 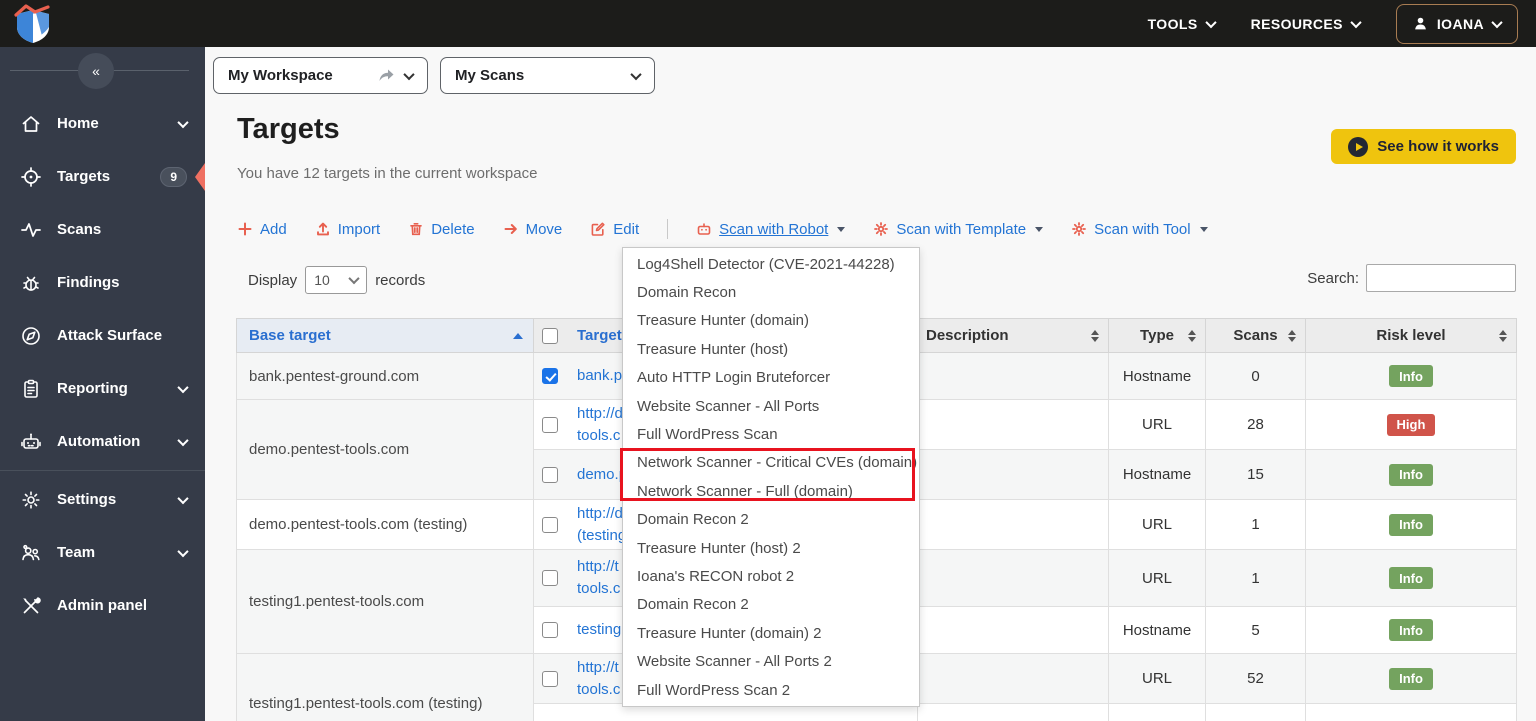 I want to click on scan-with-template-label: Scan with Template, so click(x=961, y=229).